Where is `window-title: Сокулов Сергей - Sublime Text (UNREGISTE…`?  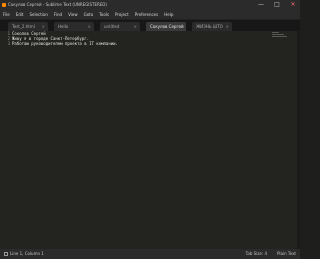
window-title: Сокулов Сергей - Sublime Text (UNREGISTE… is located at coordinates (57, 4).